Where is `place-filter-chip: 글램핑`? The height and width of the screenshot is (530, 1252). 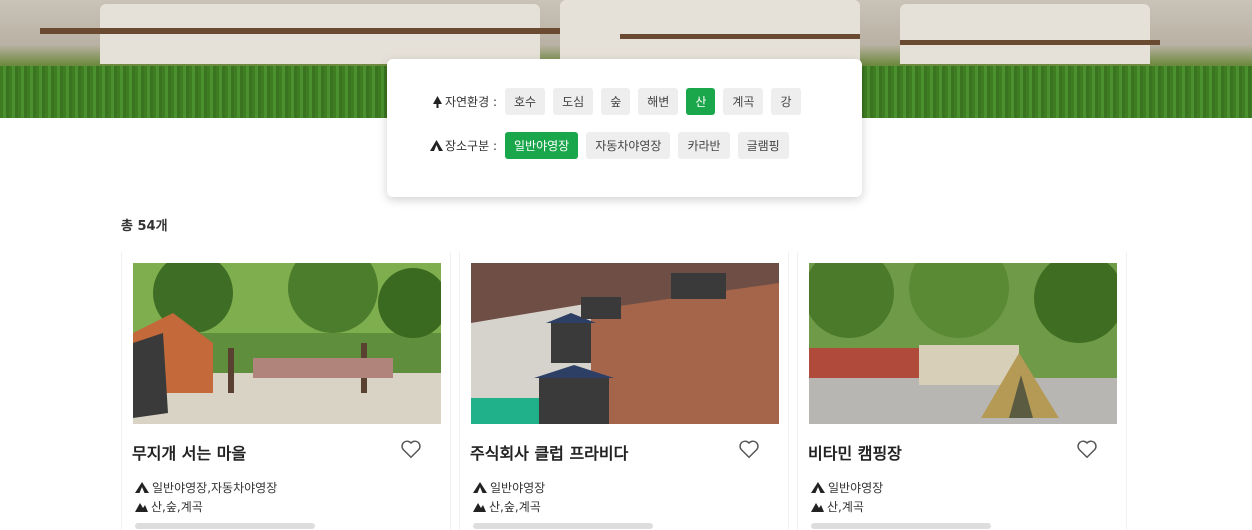 place-filter-chip: 글램핑 is located at coordinates (763, 145).